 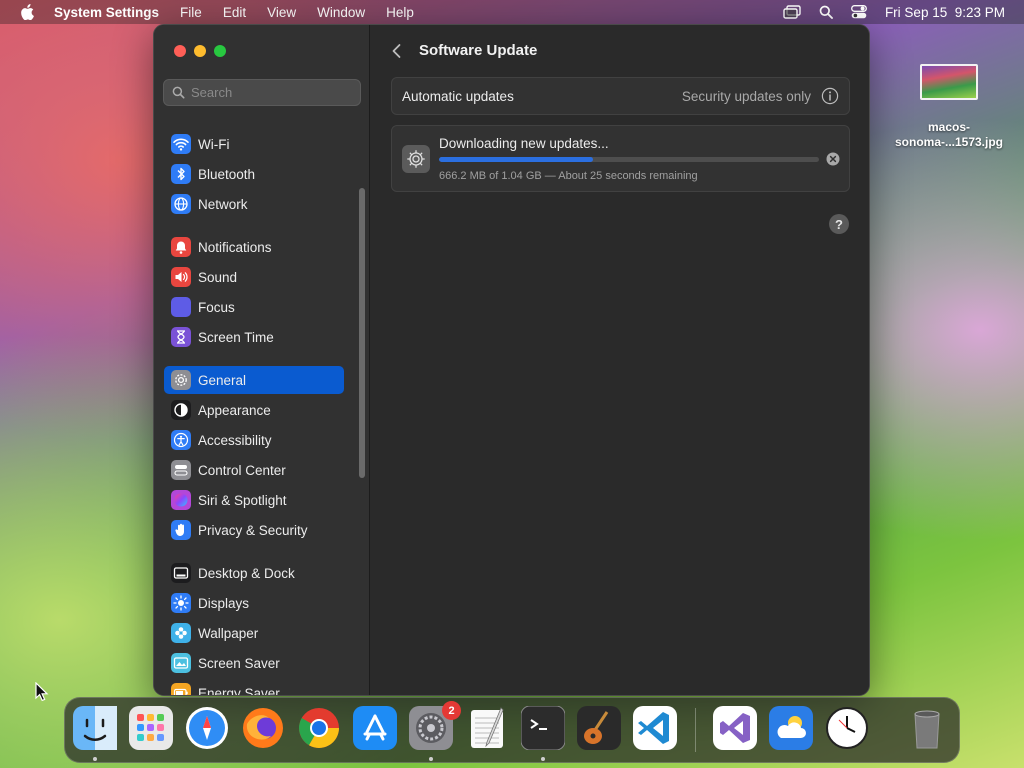 I want to click on info-button, so click(x=830, y=96).